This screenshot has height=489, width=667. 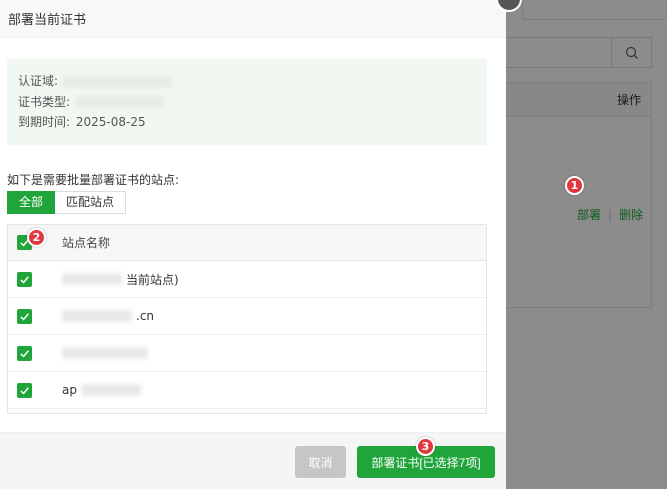 What do you see at coordinates (252, 122) in the screenshot?
I see `info-expiry: 到期时间: 2025-08-25` at bounding box center [252, 122].